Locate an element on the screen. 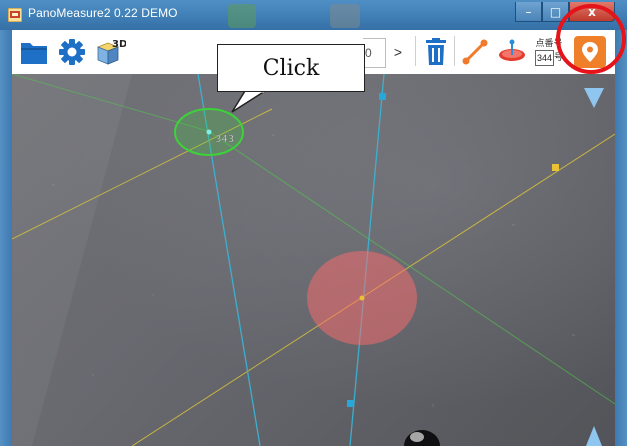  callout-text: Click is located at coordinates (291, 68).